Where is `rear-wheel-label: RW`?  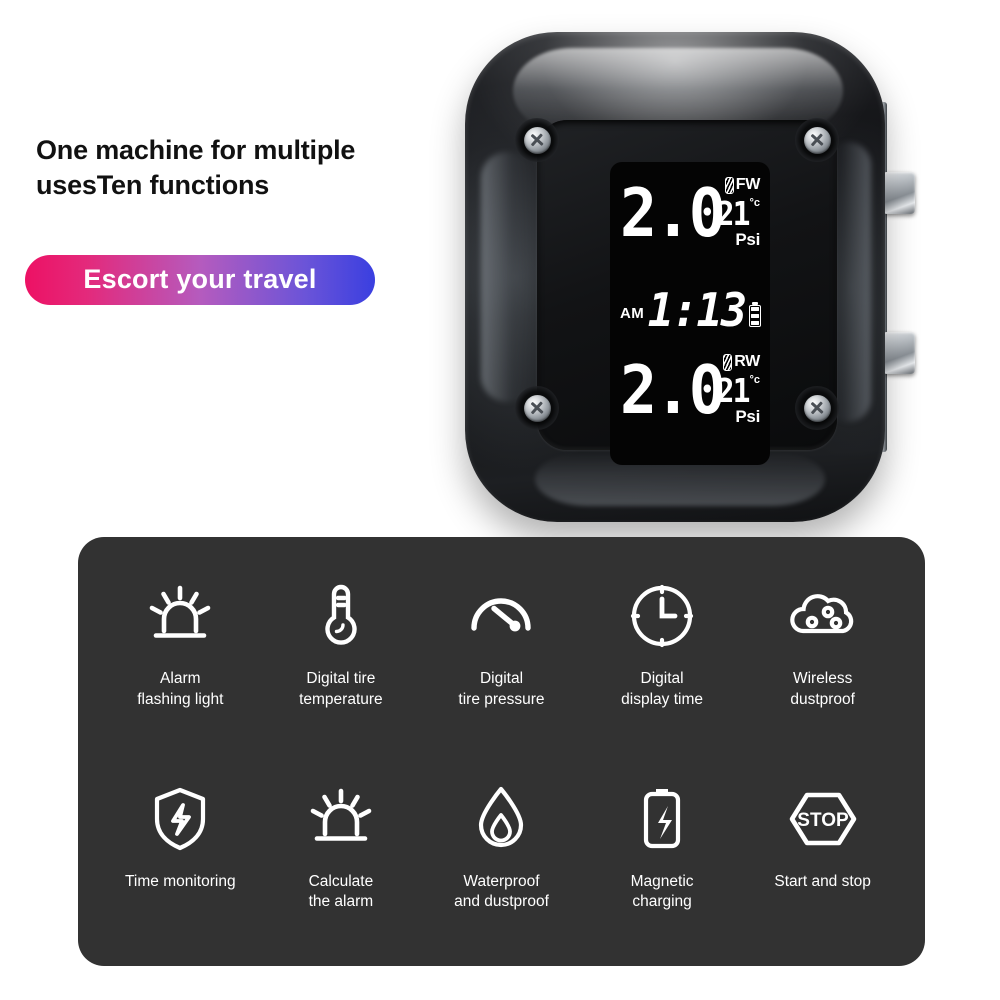
rear-wheel-label: RW is located at coordinates (747, 361).